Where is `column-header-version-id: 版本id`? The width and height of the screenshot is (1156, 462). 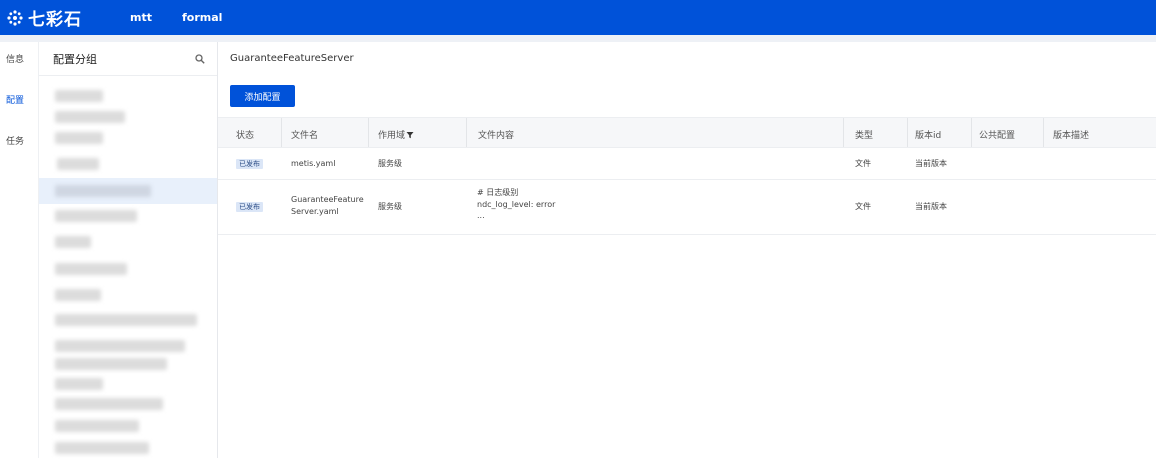
column-header-version-id: 版本id is located at coordinates (924, 132).